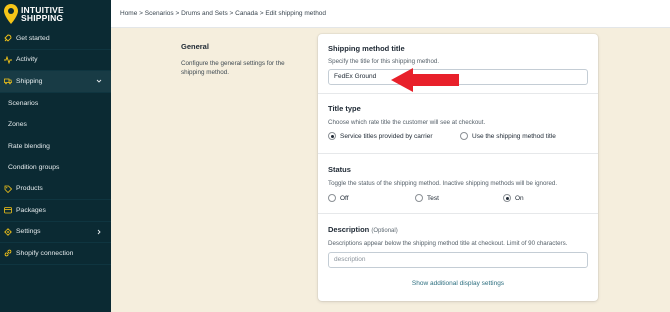 The width and height of the screenshot is (670, 312). What do you see at coordinates (8, 210) in the screenshot?
I see `package-icon` at bounding box center [8, 210].